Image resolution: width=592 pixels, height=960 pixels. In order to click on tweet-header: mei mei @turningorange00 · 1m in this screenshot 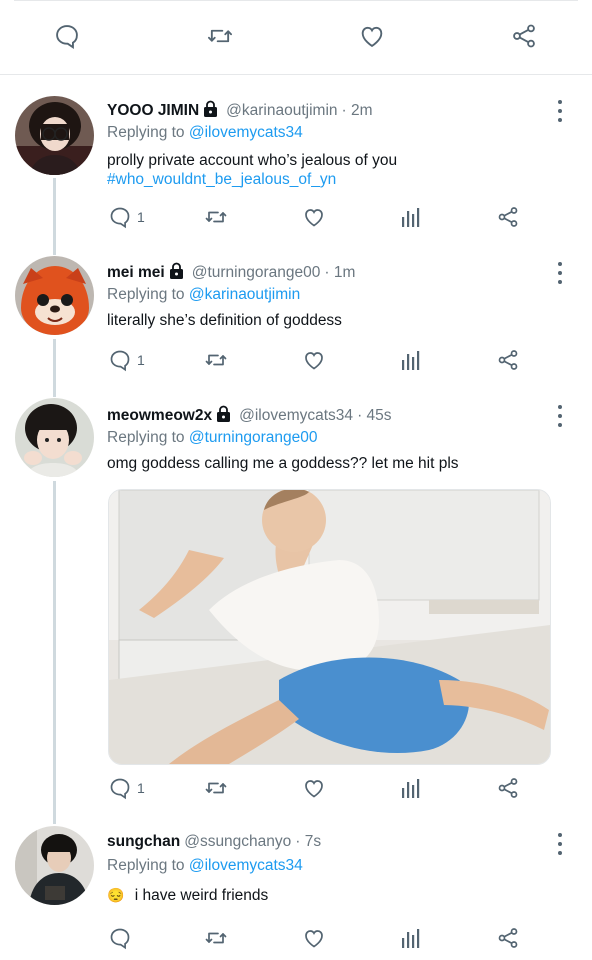, I will do `click(231, 273)`.